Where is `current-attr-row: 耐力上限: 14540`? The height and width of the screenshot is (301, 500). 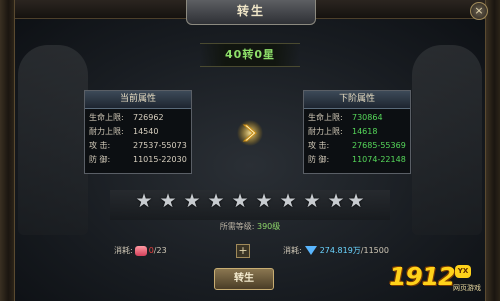 current-attr-row: 耐力上限: 14540 is located at coordinates (138, 132).